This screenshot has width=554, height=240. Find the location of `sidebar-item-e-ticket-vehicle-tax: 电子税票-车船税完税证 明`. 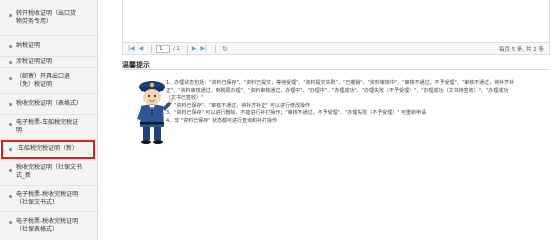

sidebar-item-e-ticket-vehicle-tax: 电子税票-车船税完税证 明 is located at coordinates (48, 127).